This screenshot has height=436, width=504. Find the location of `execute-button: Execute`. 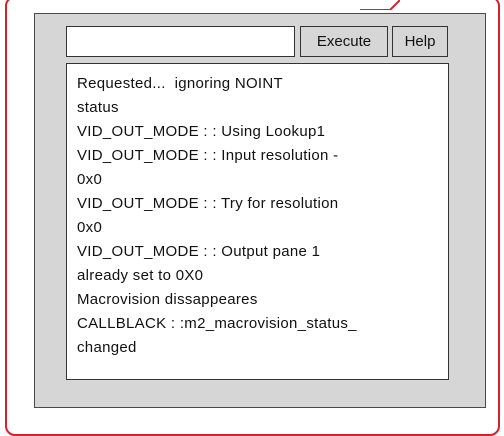

execute-button: Execute is located at coordinates (344, 41).